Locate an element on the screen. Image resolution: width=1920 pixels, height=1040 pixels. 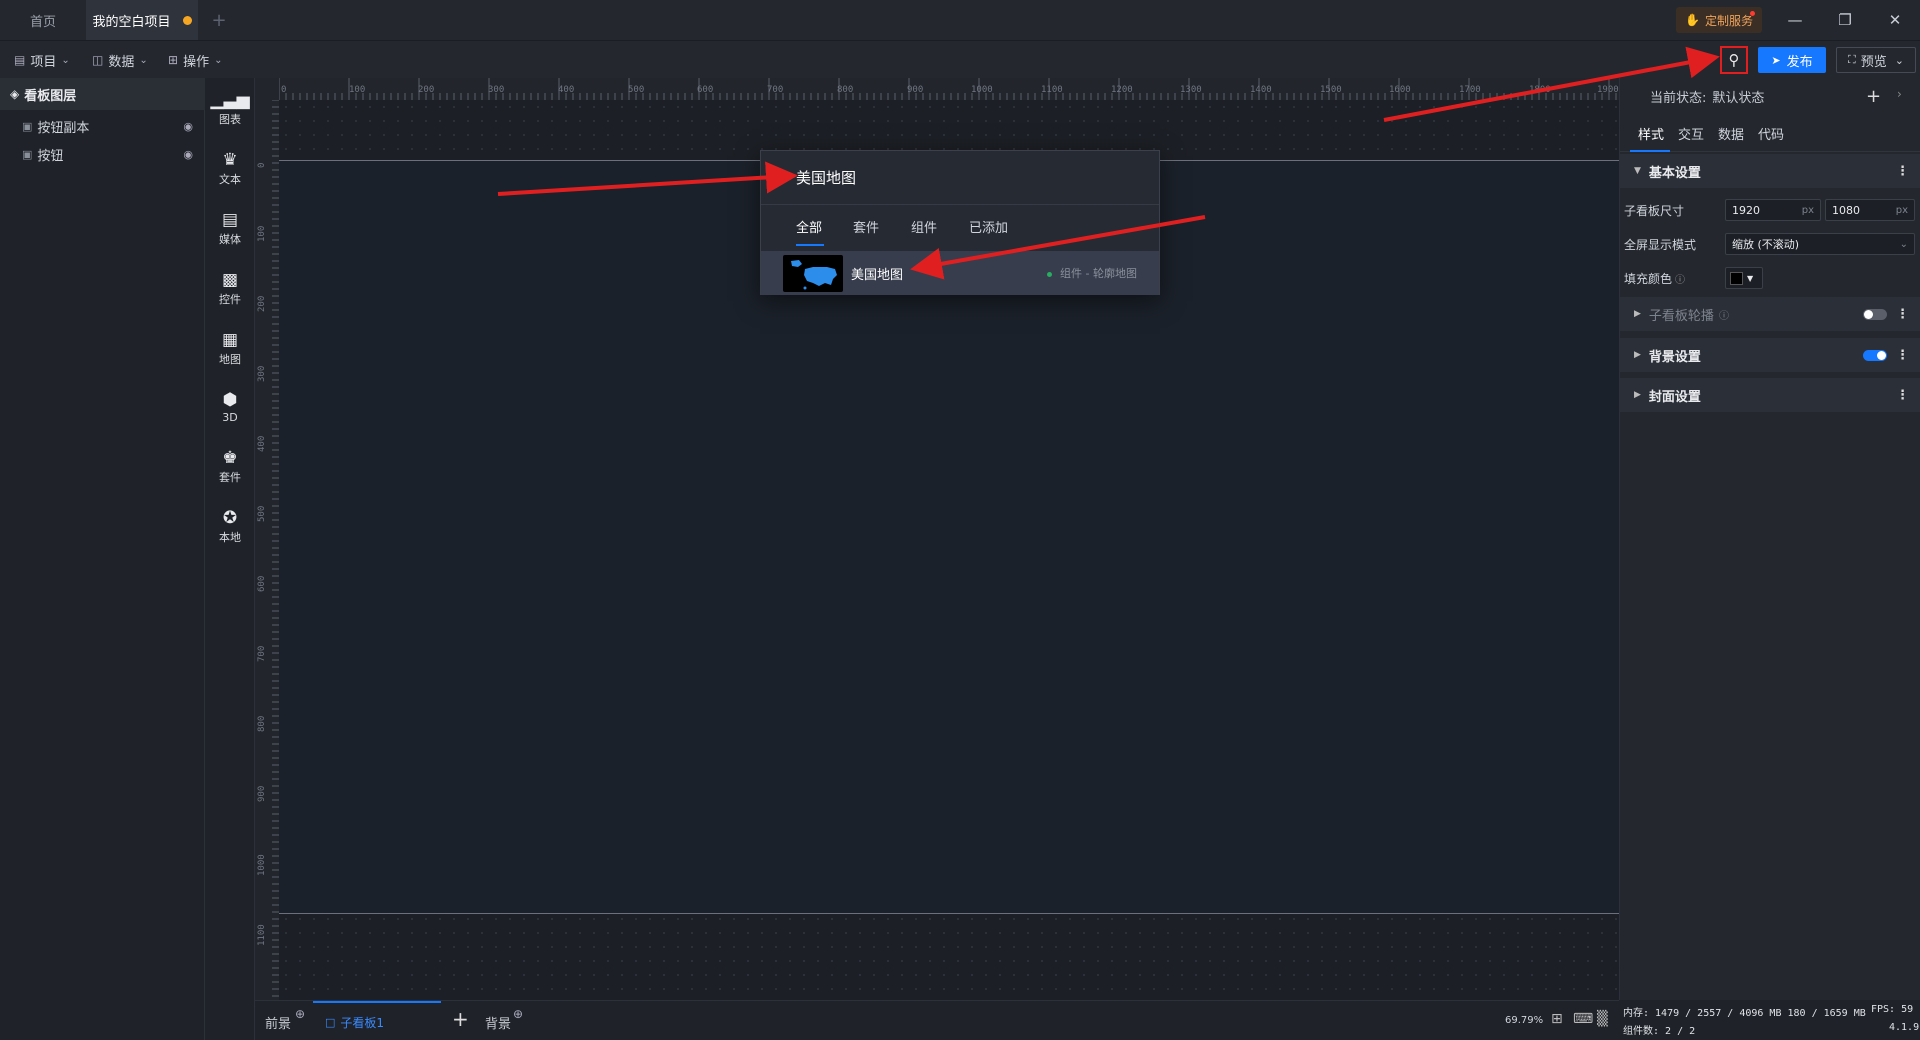
component-local: ✪ 本地 is located at coordinates (230, 527).